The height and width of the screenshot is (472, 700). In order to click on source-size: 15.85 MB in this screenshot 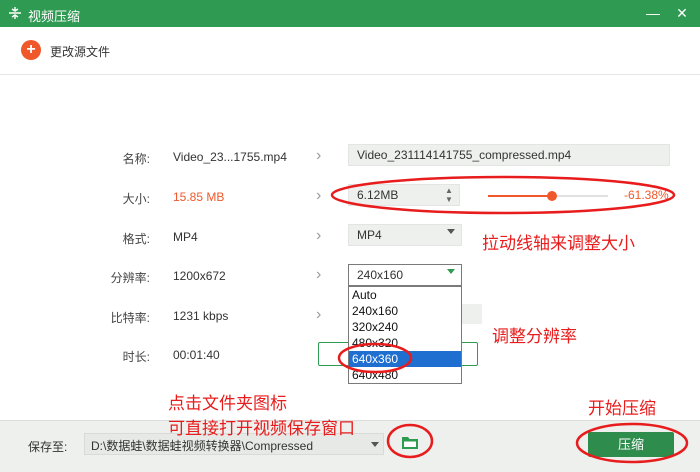, I will do `click(199, 197)`.